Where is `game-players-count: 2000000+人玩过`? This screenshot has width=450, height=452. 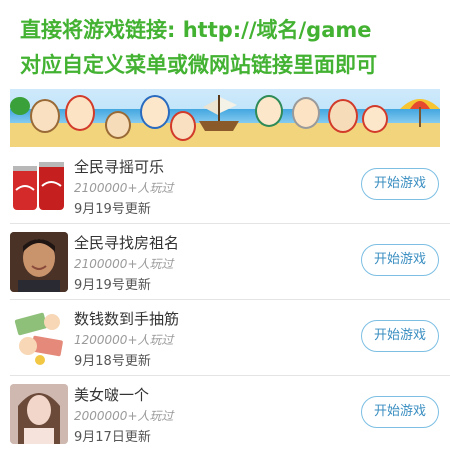
game-players-count: 2000000+人玩过 is located at coordinates (124, 416).